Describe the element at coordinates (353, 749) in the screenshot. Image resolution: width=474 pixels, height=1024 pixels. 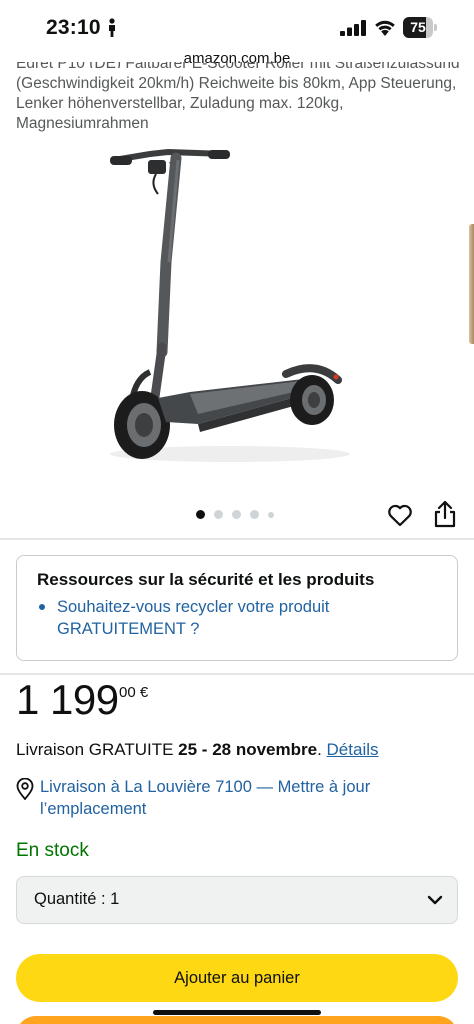
I see `delivery-details-link: Détails` at that location.